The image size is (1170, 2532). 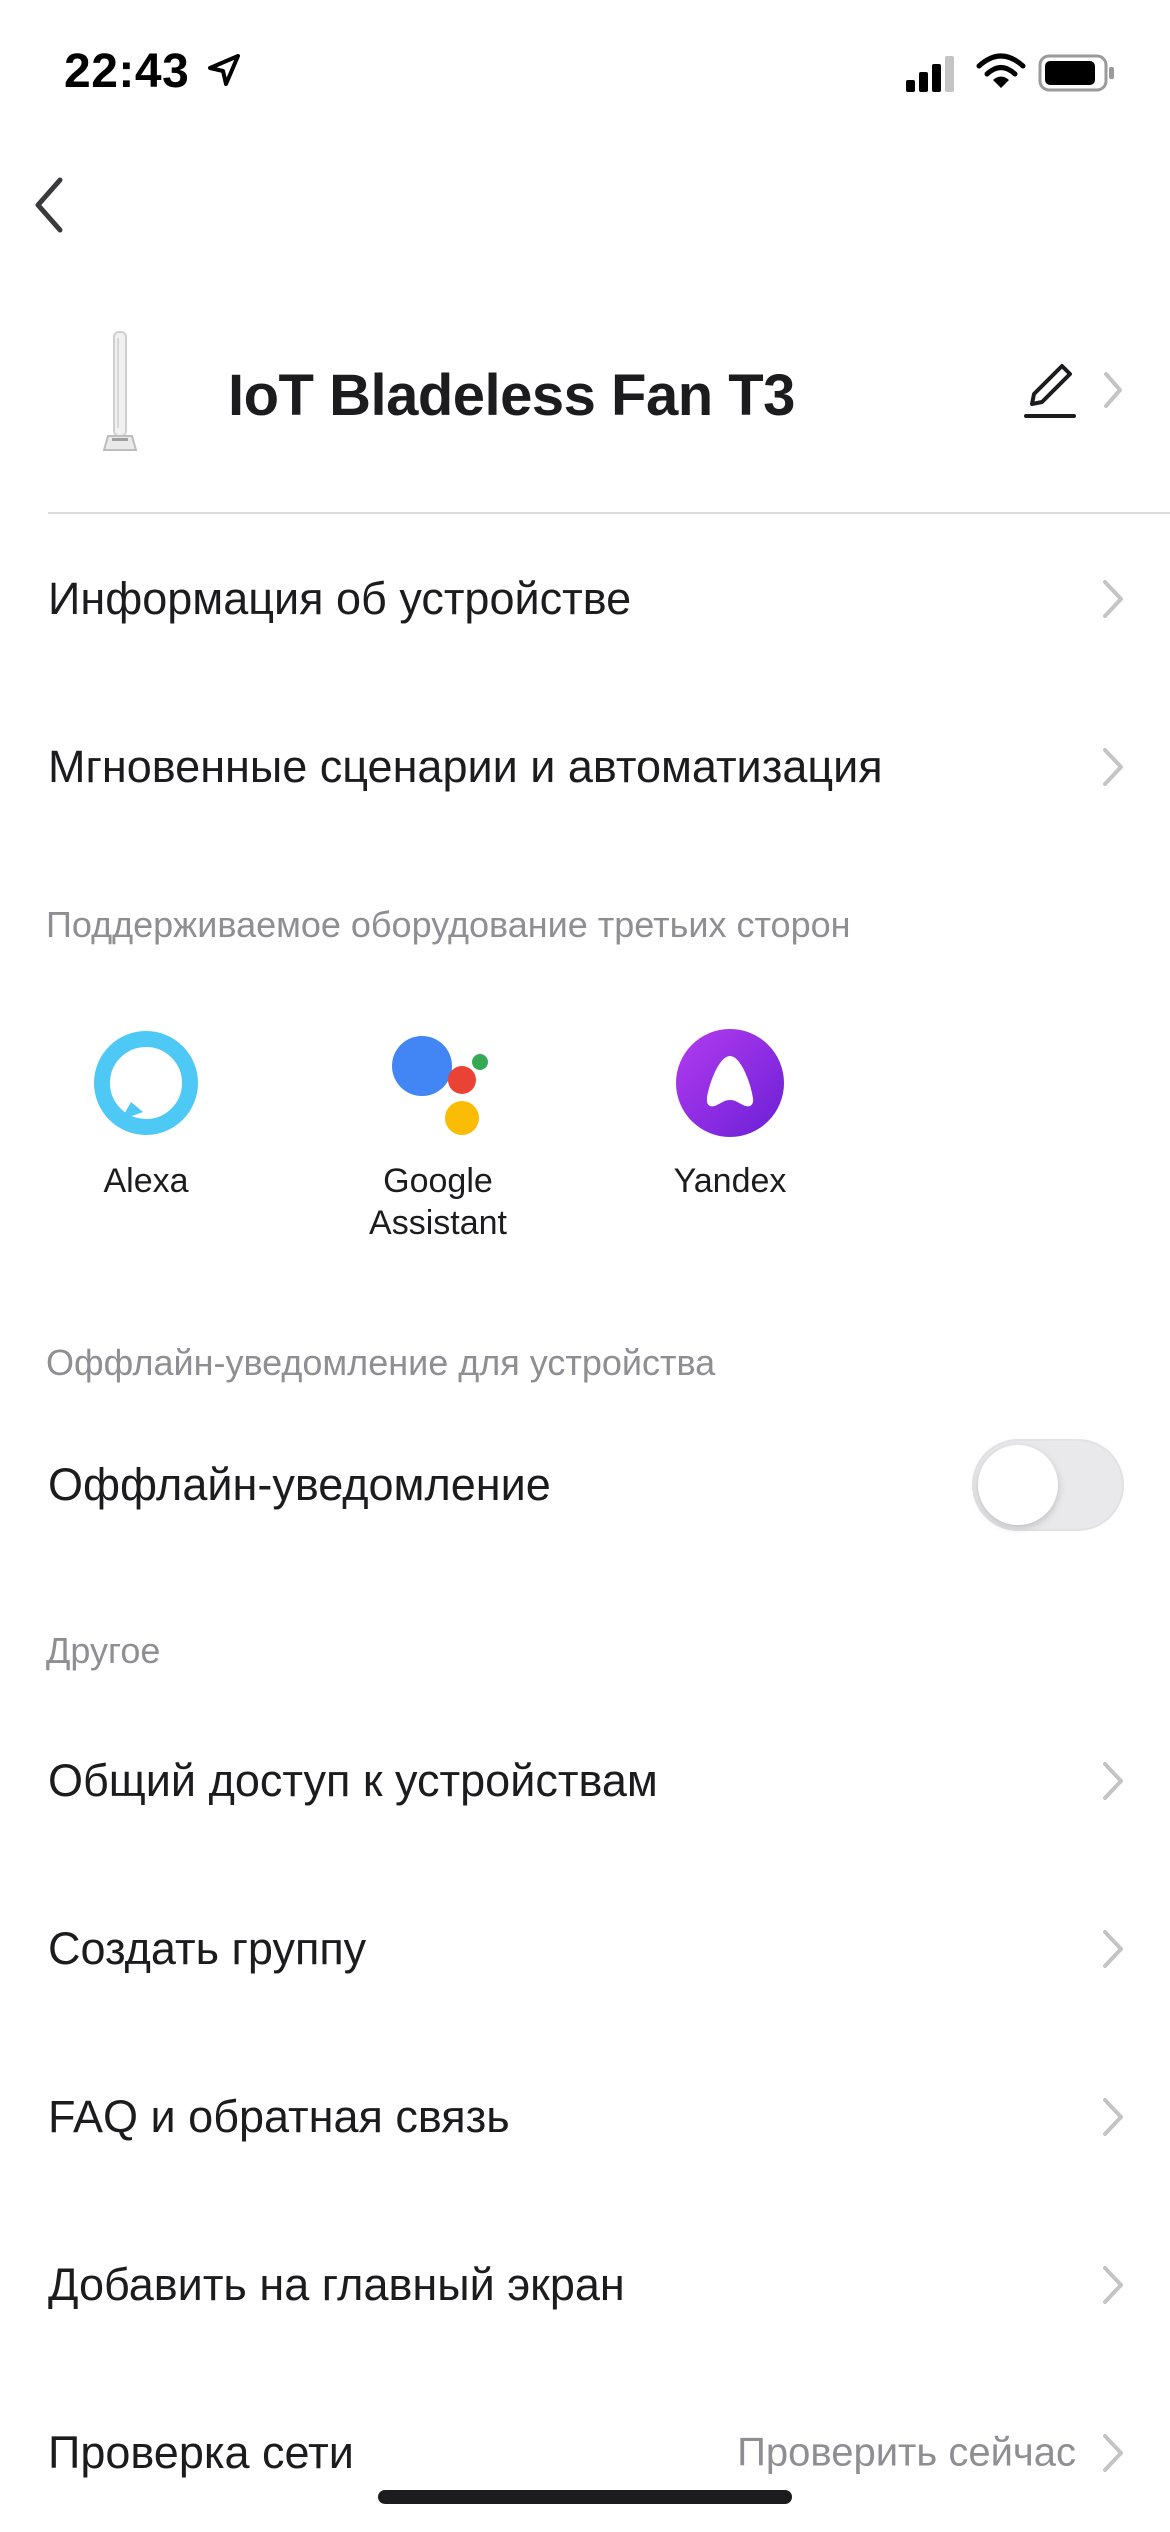 I want to click on menu-item-label: Проверка сети, so click(x=201, y=2452).